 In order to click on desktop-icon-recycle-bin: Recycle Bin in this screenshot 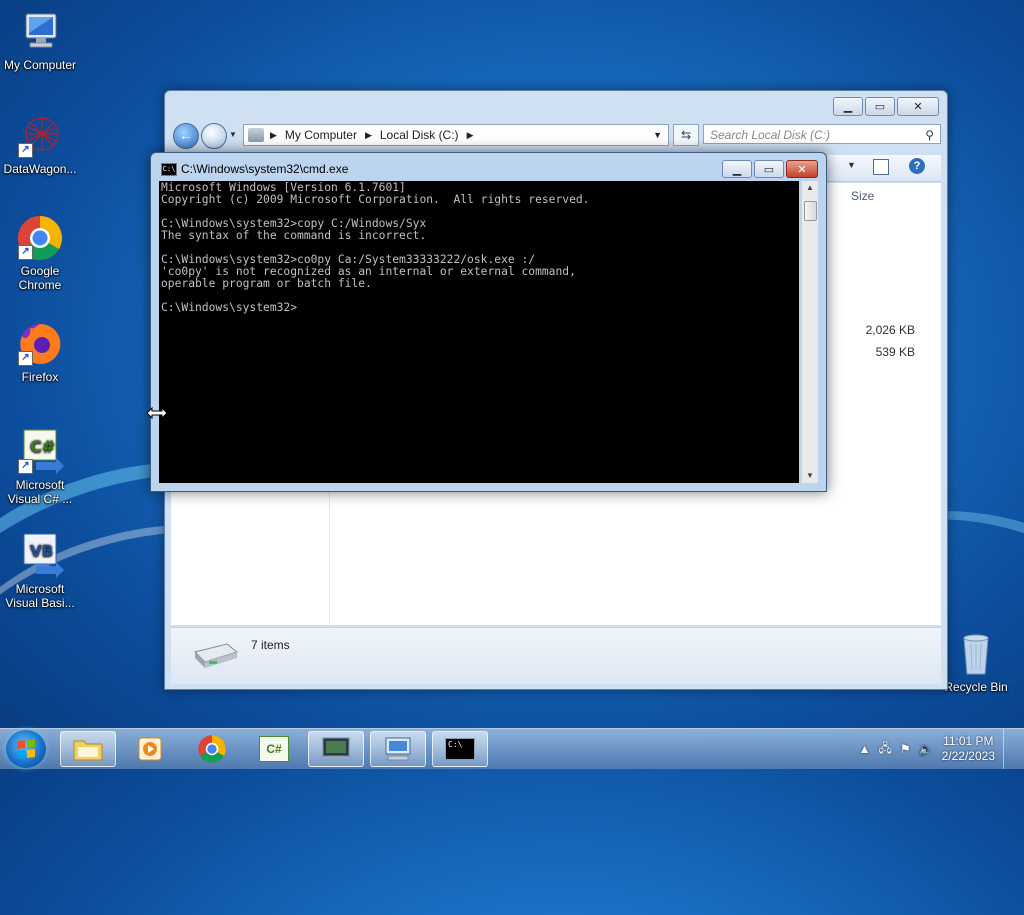, I will do `click(976, 662)`.